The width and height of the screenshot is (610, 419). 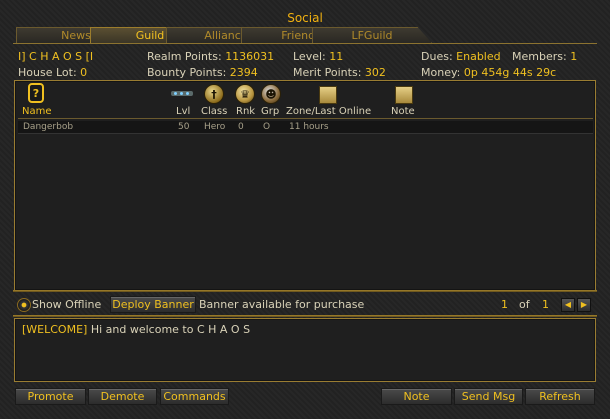 What do you see at coordinates (214, 94) in the screenshot?
I see `sword-icon: †` at bounding box center [214, 94].